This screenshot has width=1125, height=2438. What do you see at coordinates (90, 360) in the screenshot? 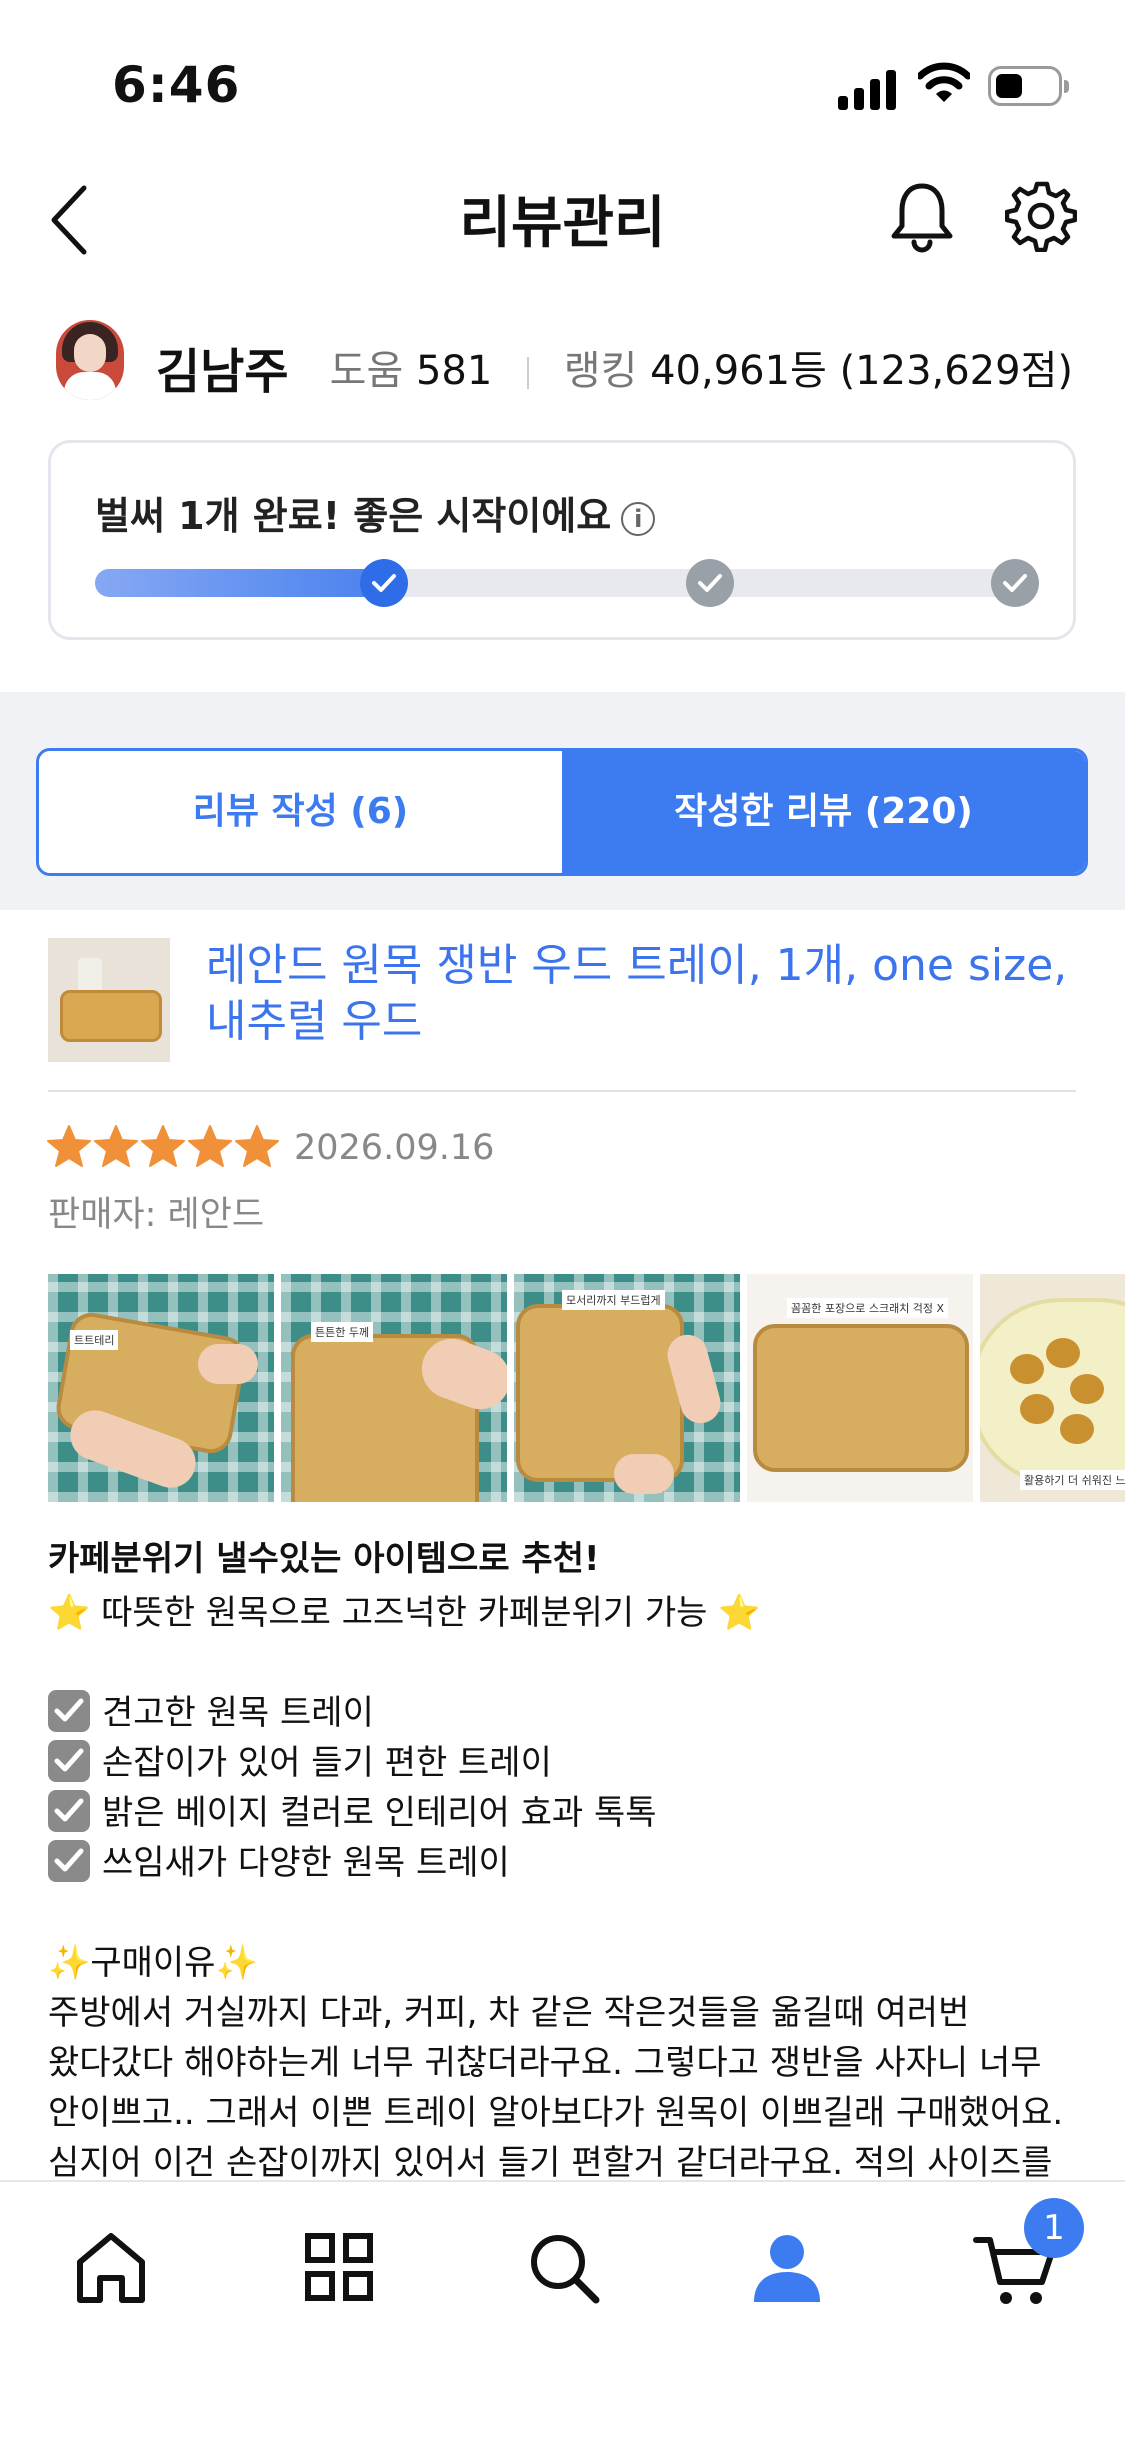
I see `avatar` at bounding box center [90, 360].